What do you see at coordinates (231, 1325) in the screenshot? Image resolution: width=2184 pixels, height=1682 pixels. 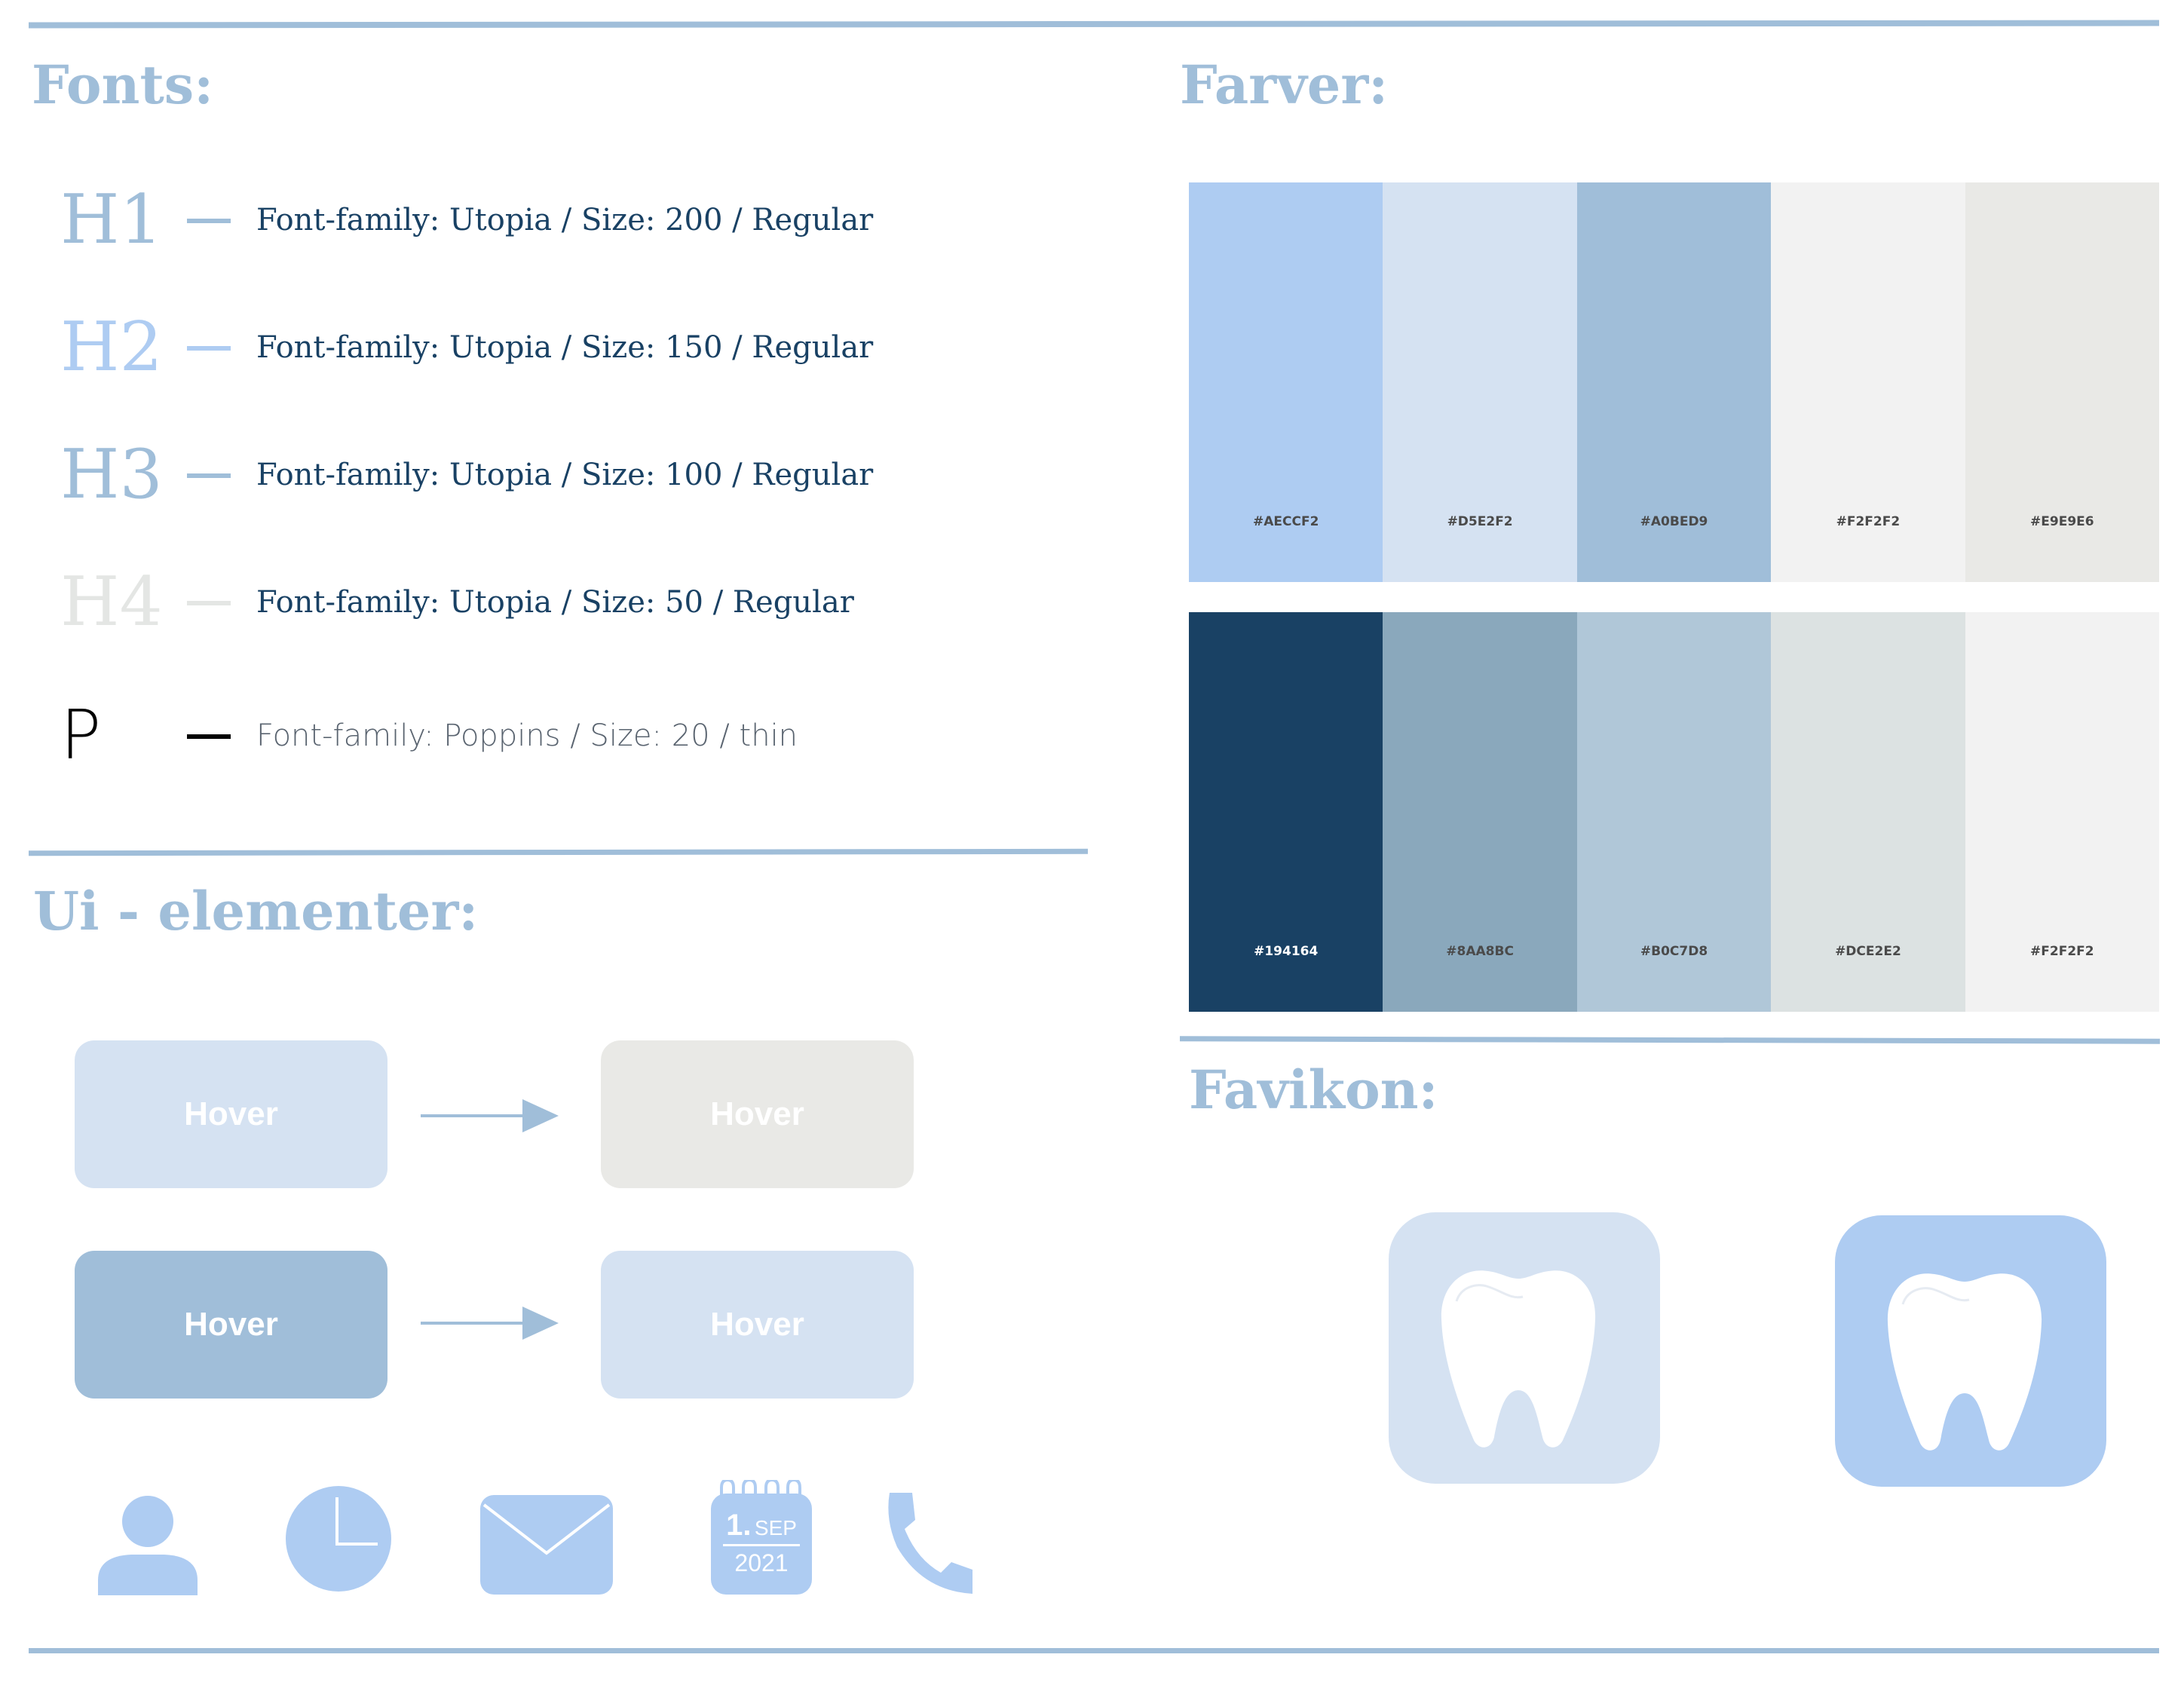 I see `hover-button-primary: Hover` at bounding box center [231, 1325].